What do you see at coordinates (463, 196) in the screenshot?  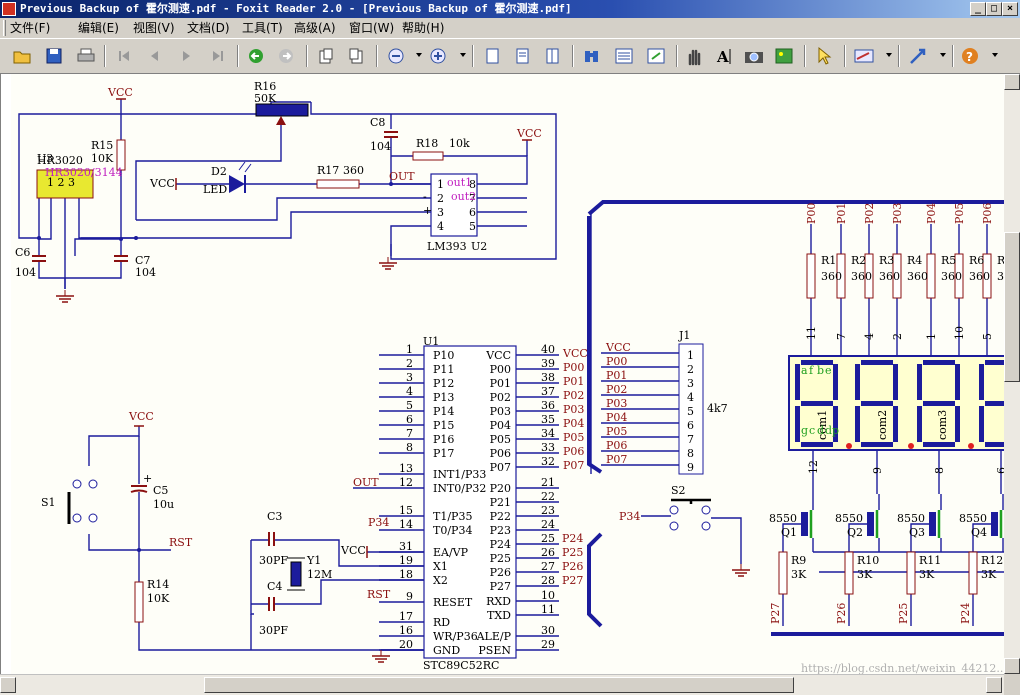 I see `lm393-out2: out2` at bounding box center [463, 196].